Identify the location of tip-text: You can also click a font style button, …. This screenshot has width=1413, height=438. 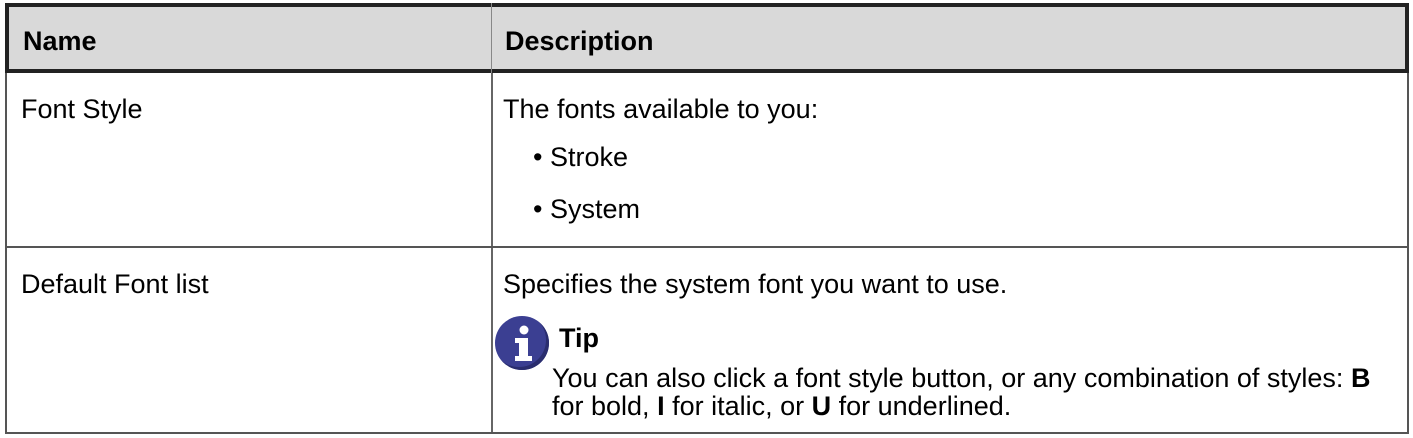
(961, 392).